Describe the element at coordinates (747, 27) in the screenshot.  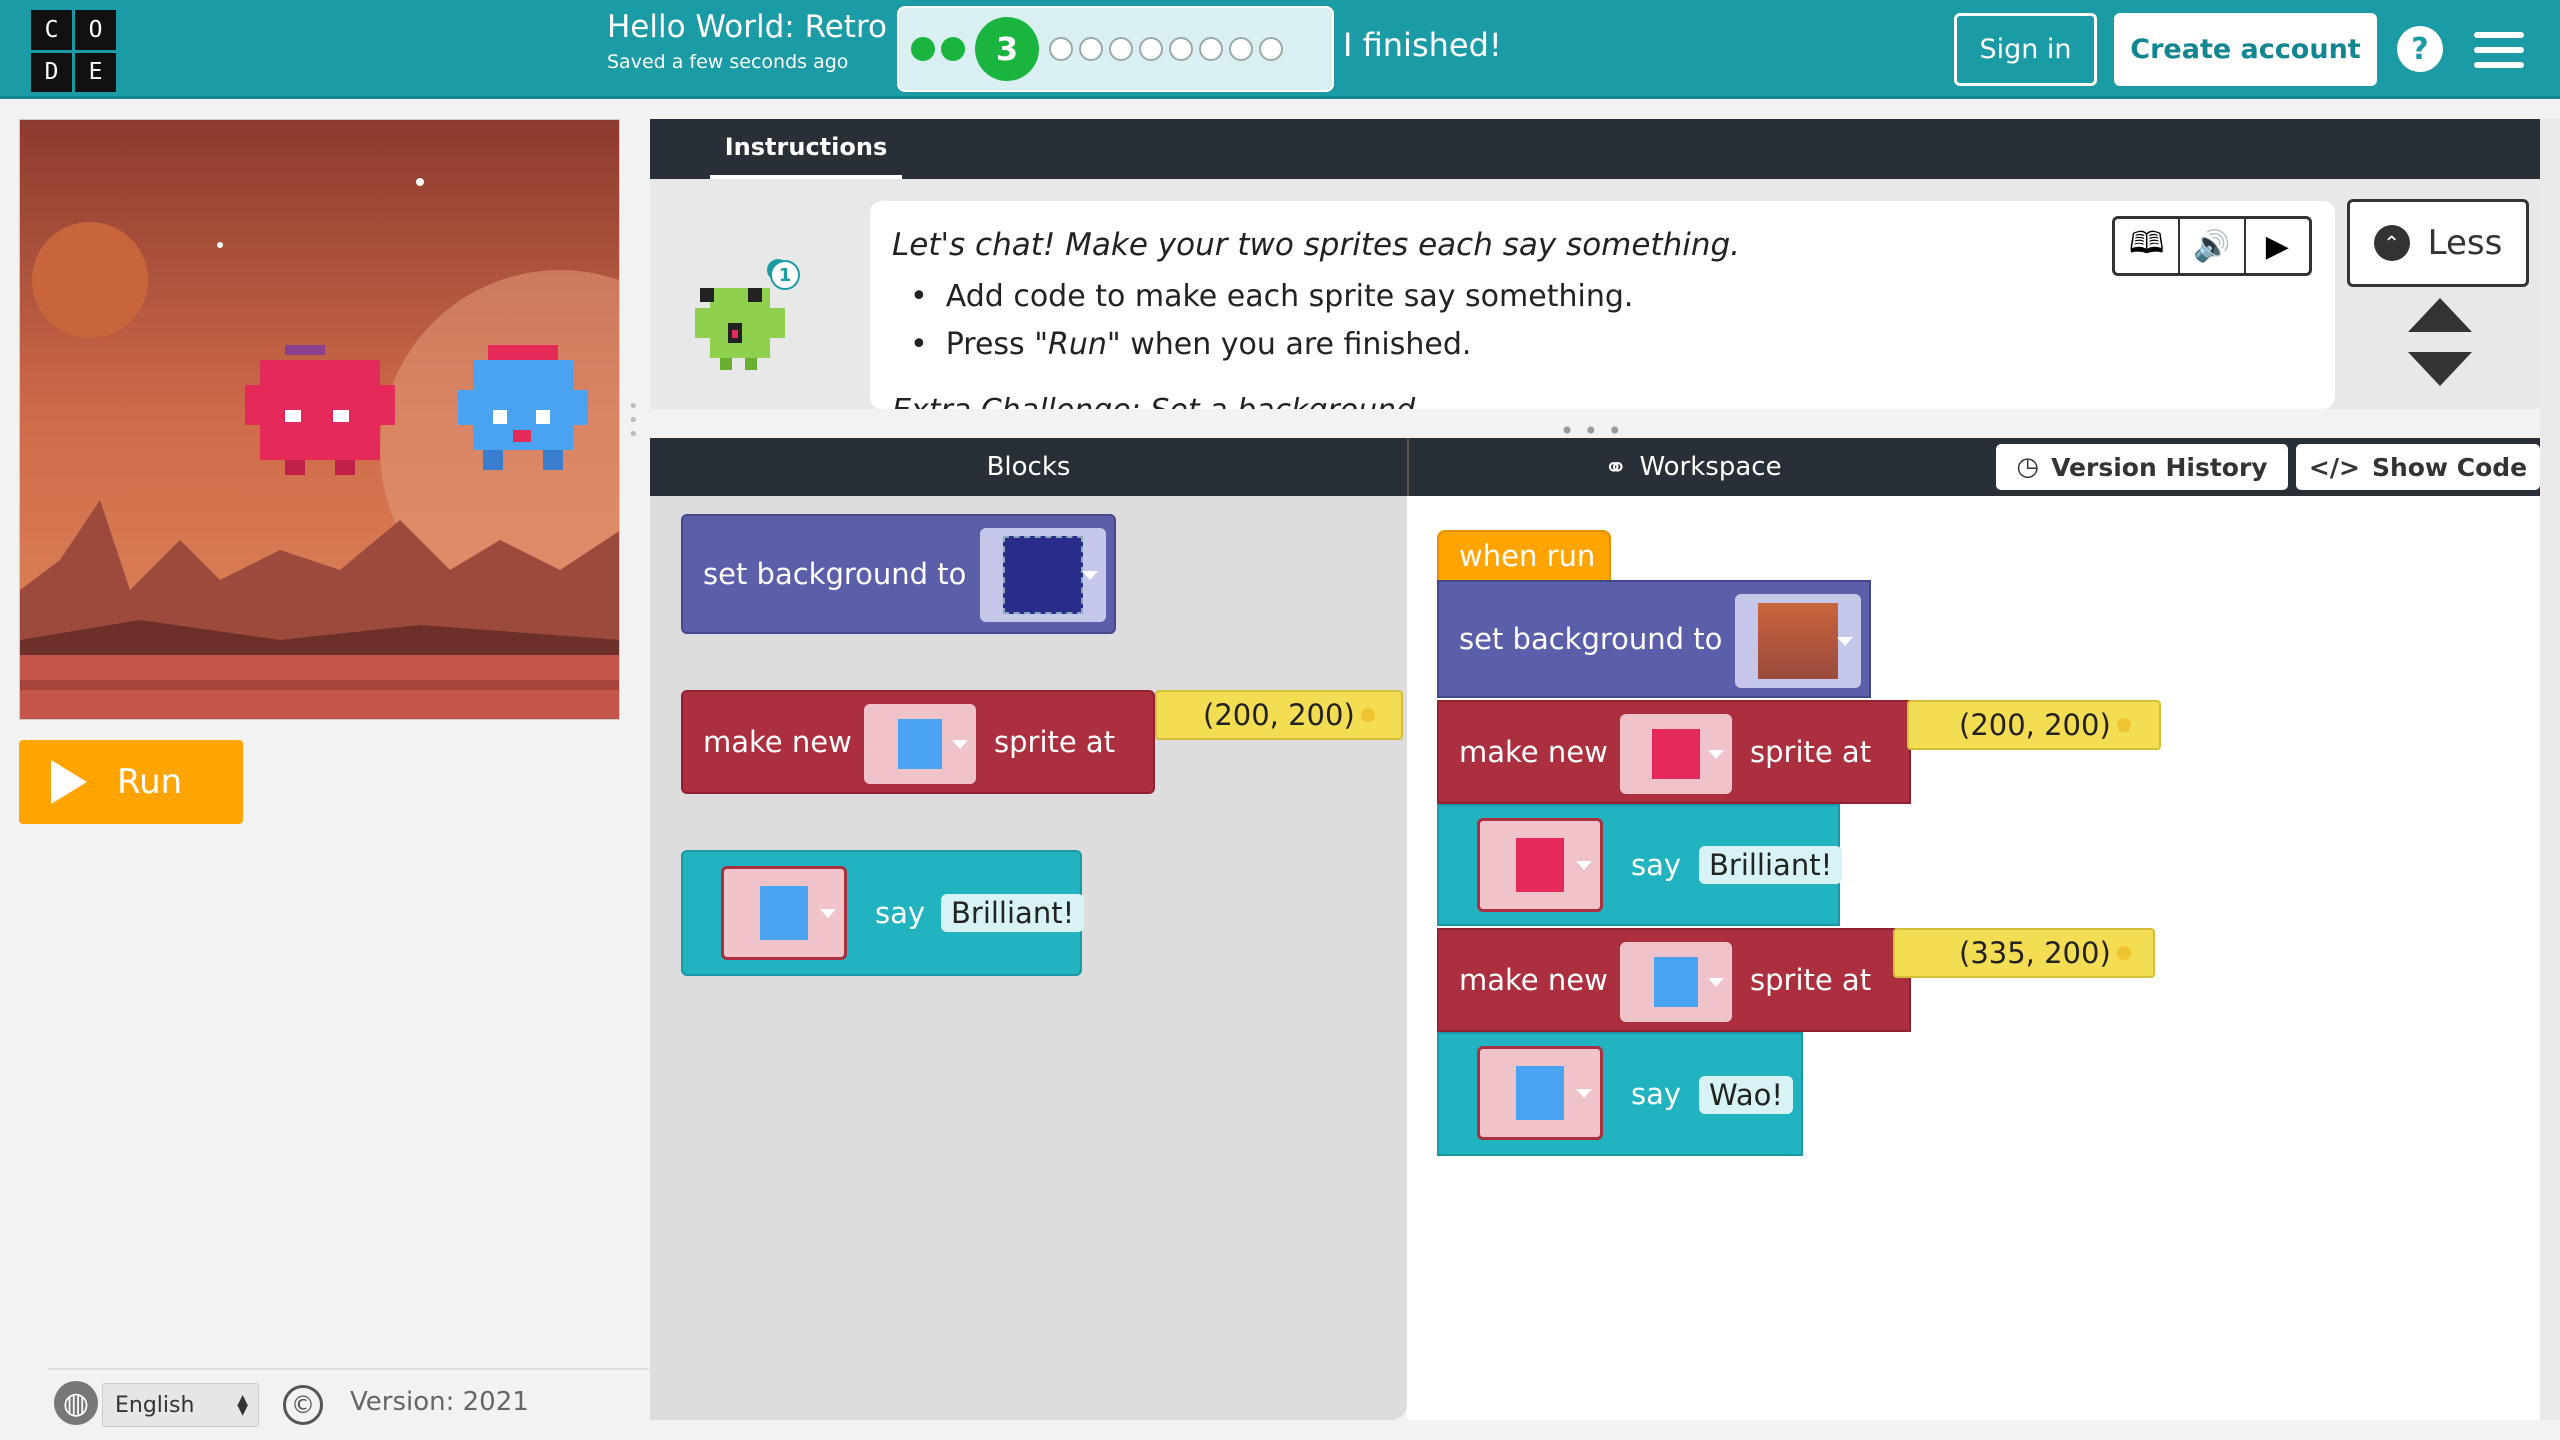
I see `project-title: Hello World: Retro` at that location.